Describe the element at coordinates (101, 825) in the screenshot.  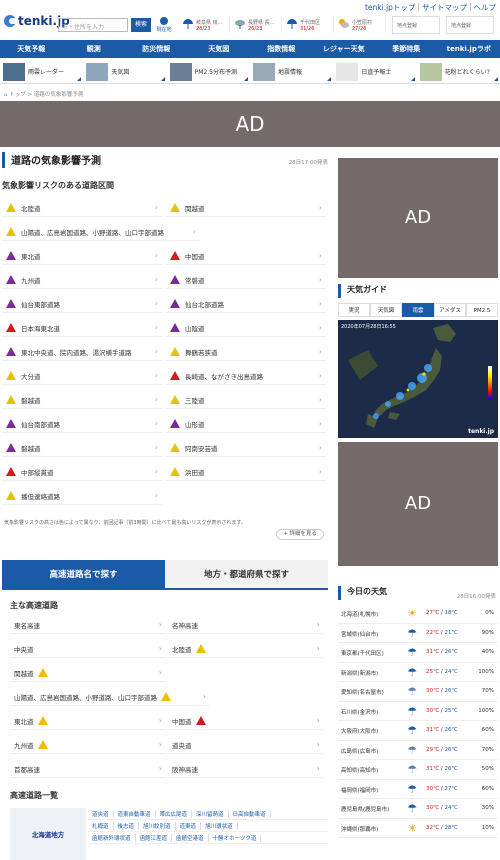
I see `road-link: 札樽道` at that location.